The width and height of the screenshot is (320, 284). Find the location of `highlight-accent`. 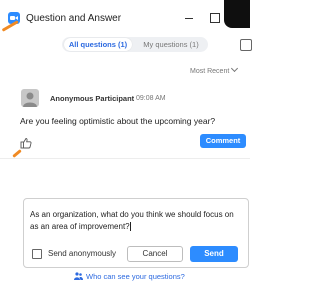

highlight-accent is located at coordinates (17, 153).